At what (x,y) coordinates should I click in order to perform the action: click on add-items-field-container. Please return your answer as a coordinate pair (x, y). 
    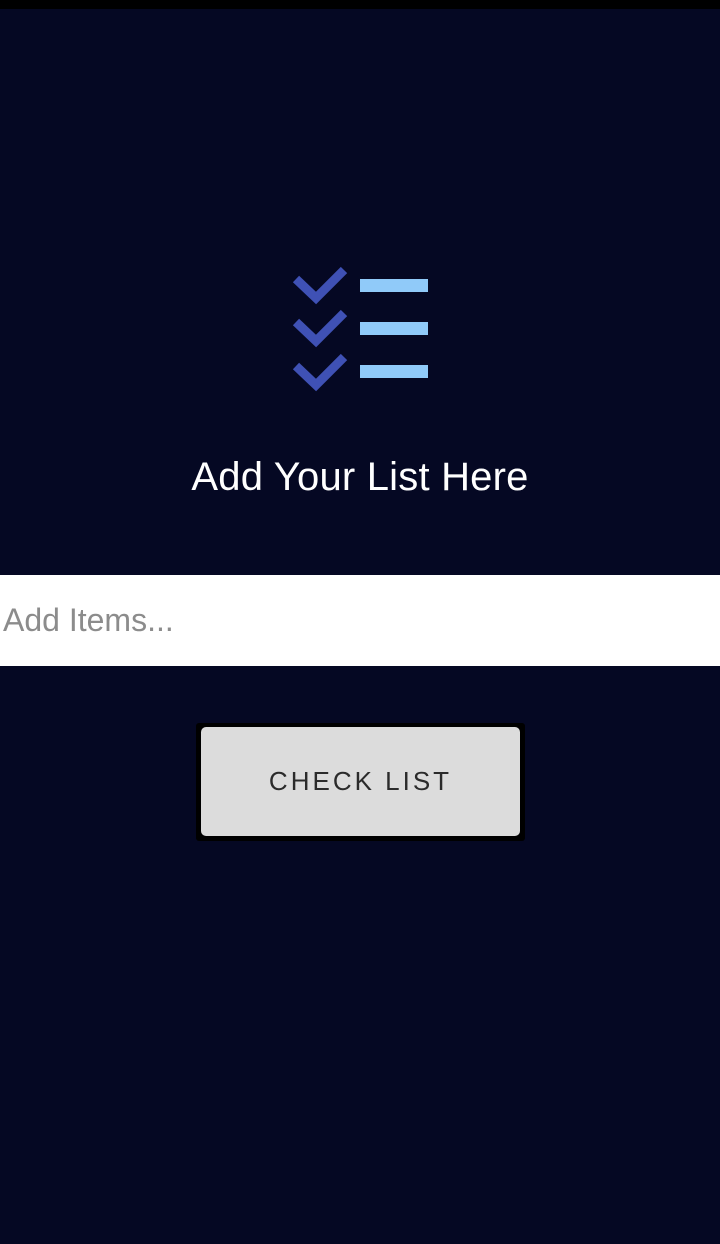
    Looking at the image, I should click on (360, 620).